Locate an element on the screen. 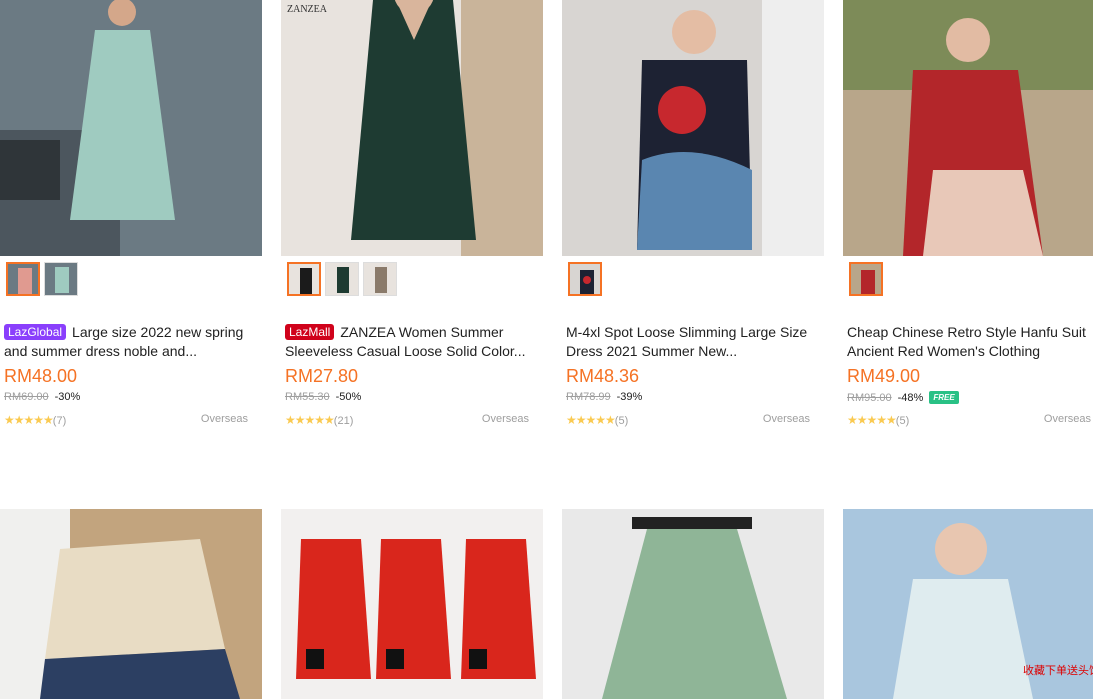 This screenshot has height=699, width=1093. watermark-text: 收藏下单送头饰 is located at coordinates (1058, 670).